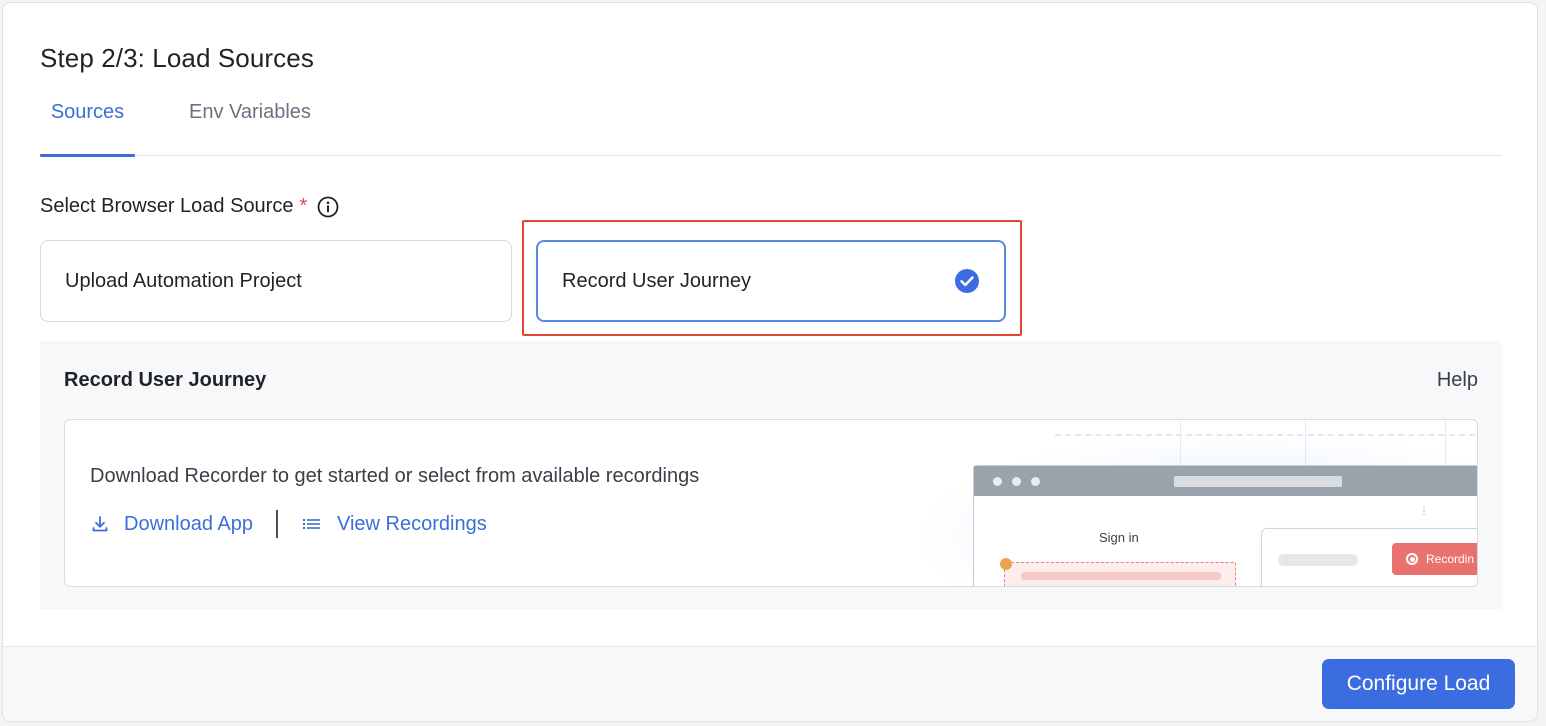  What do you see at coordinates (771, 281) in the screenshot?
I see `record-user-journey-option: Record User Journey` at bounding box center [771, 281].